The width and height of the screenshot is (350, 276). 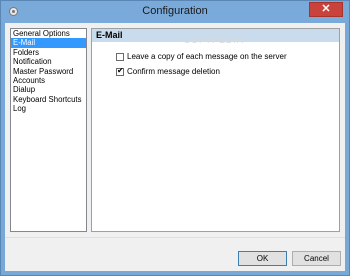 I want to click on sidebar-item-keyboard-shortcuts: Keyboard Shortcuts, so click(x=48, y=99).